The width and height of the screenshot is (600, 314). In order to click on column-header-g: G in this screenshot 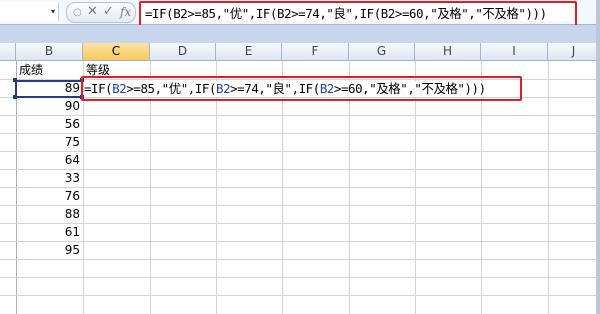, I will do `click(382, 52)`.